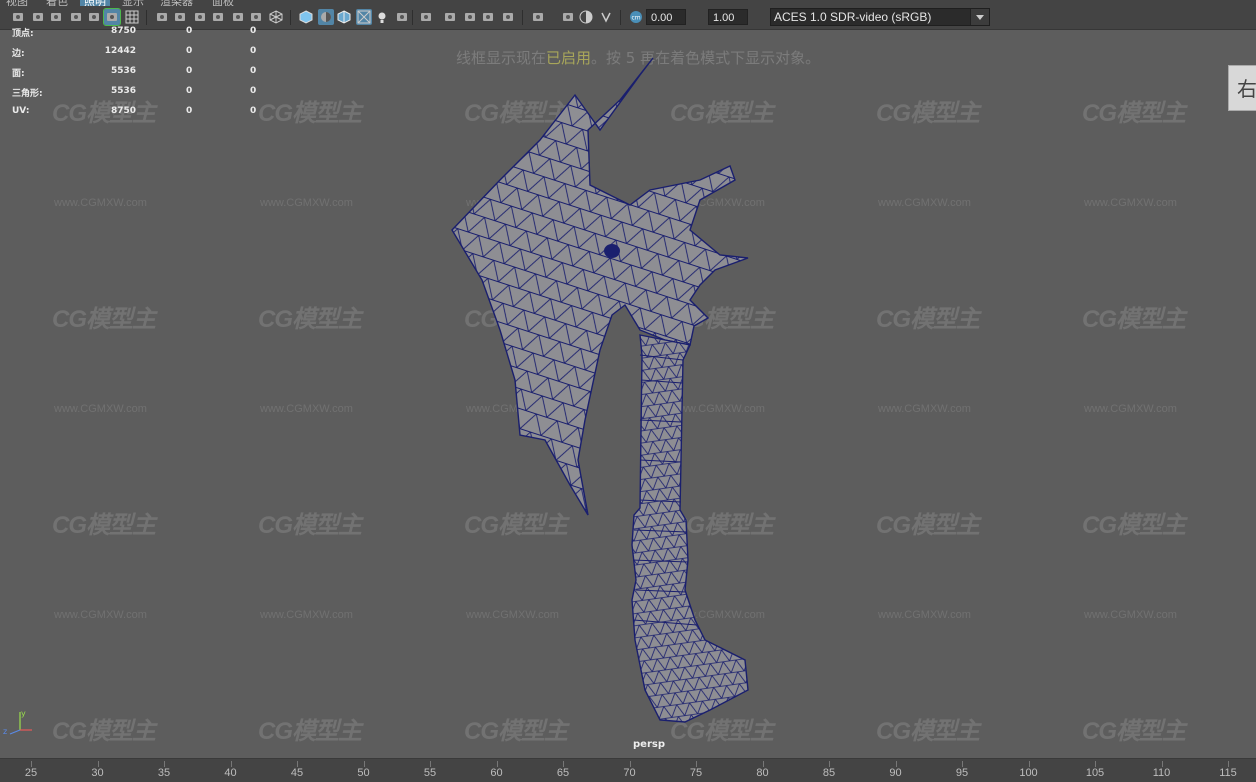 This screenshot has height=782, width=1256. Describe the element at coordinates (1161, 773) in the screenshot. I see `timeline-frame-label: 110` at that location.